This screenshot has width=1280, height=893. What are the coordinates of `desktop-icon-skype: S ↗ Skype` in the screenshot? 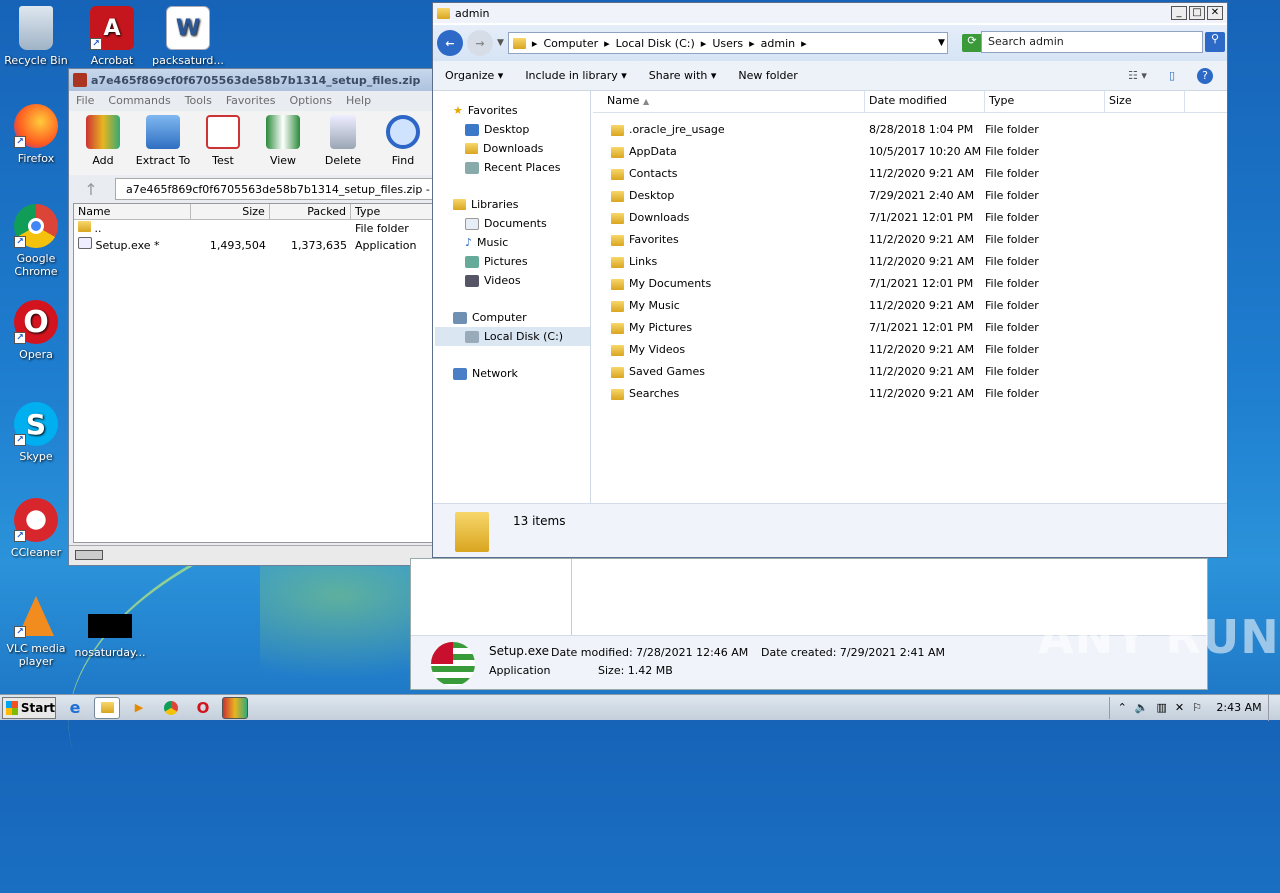 It's located at (36, 432).